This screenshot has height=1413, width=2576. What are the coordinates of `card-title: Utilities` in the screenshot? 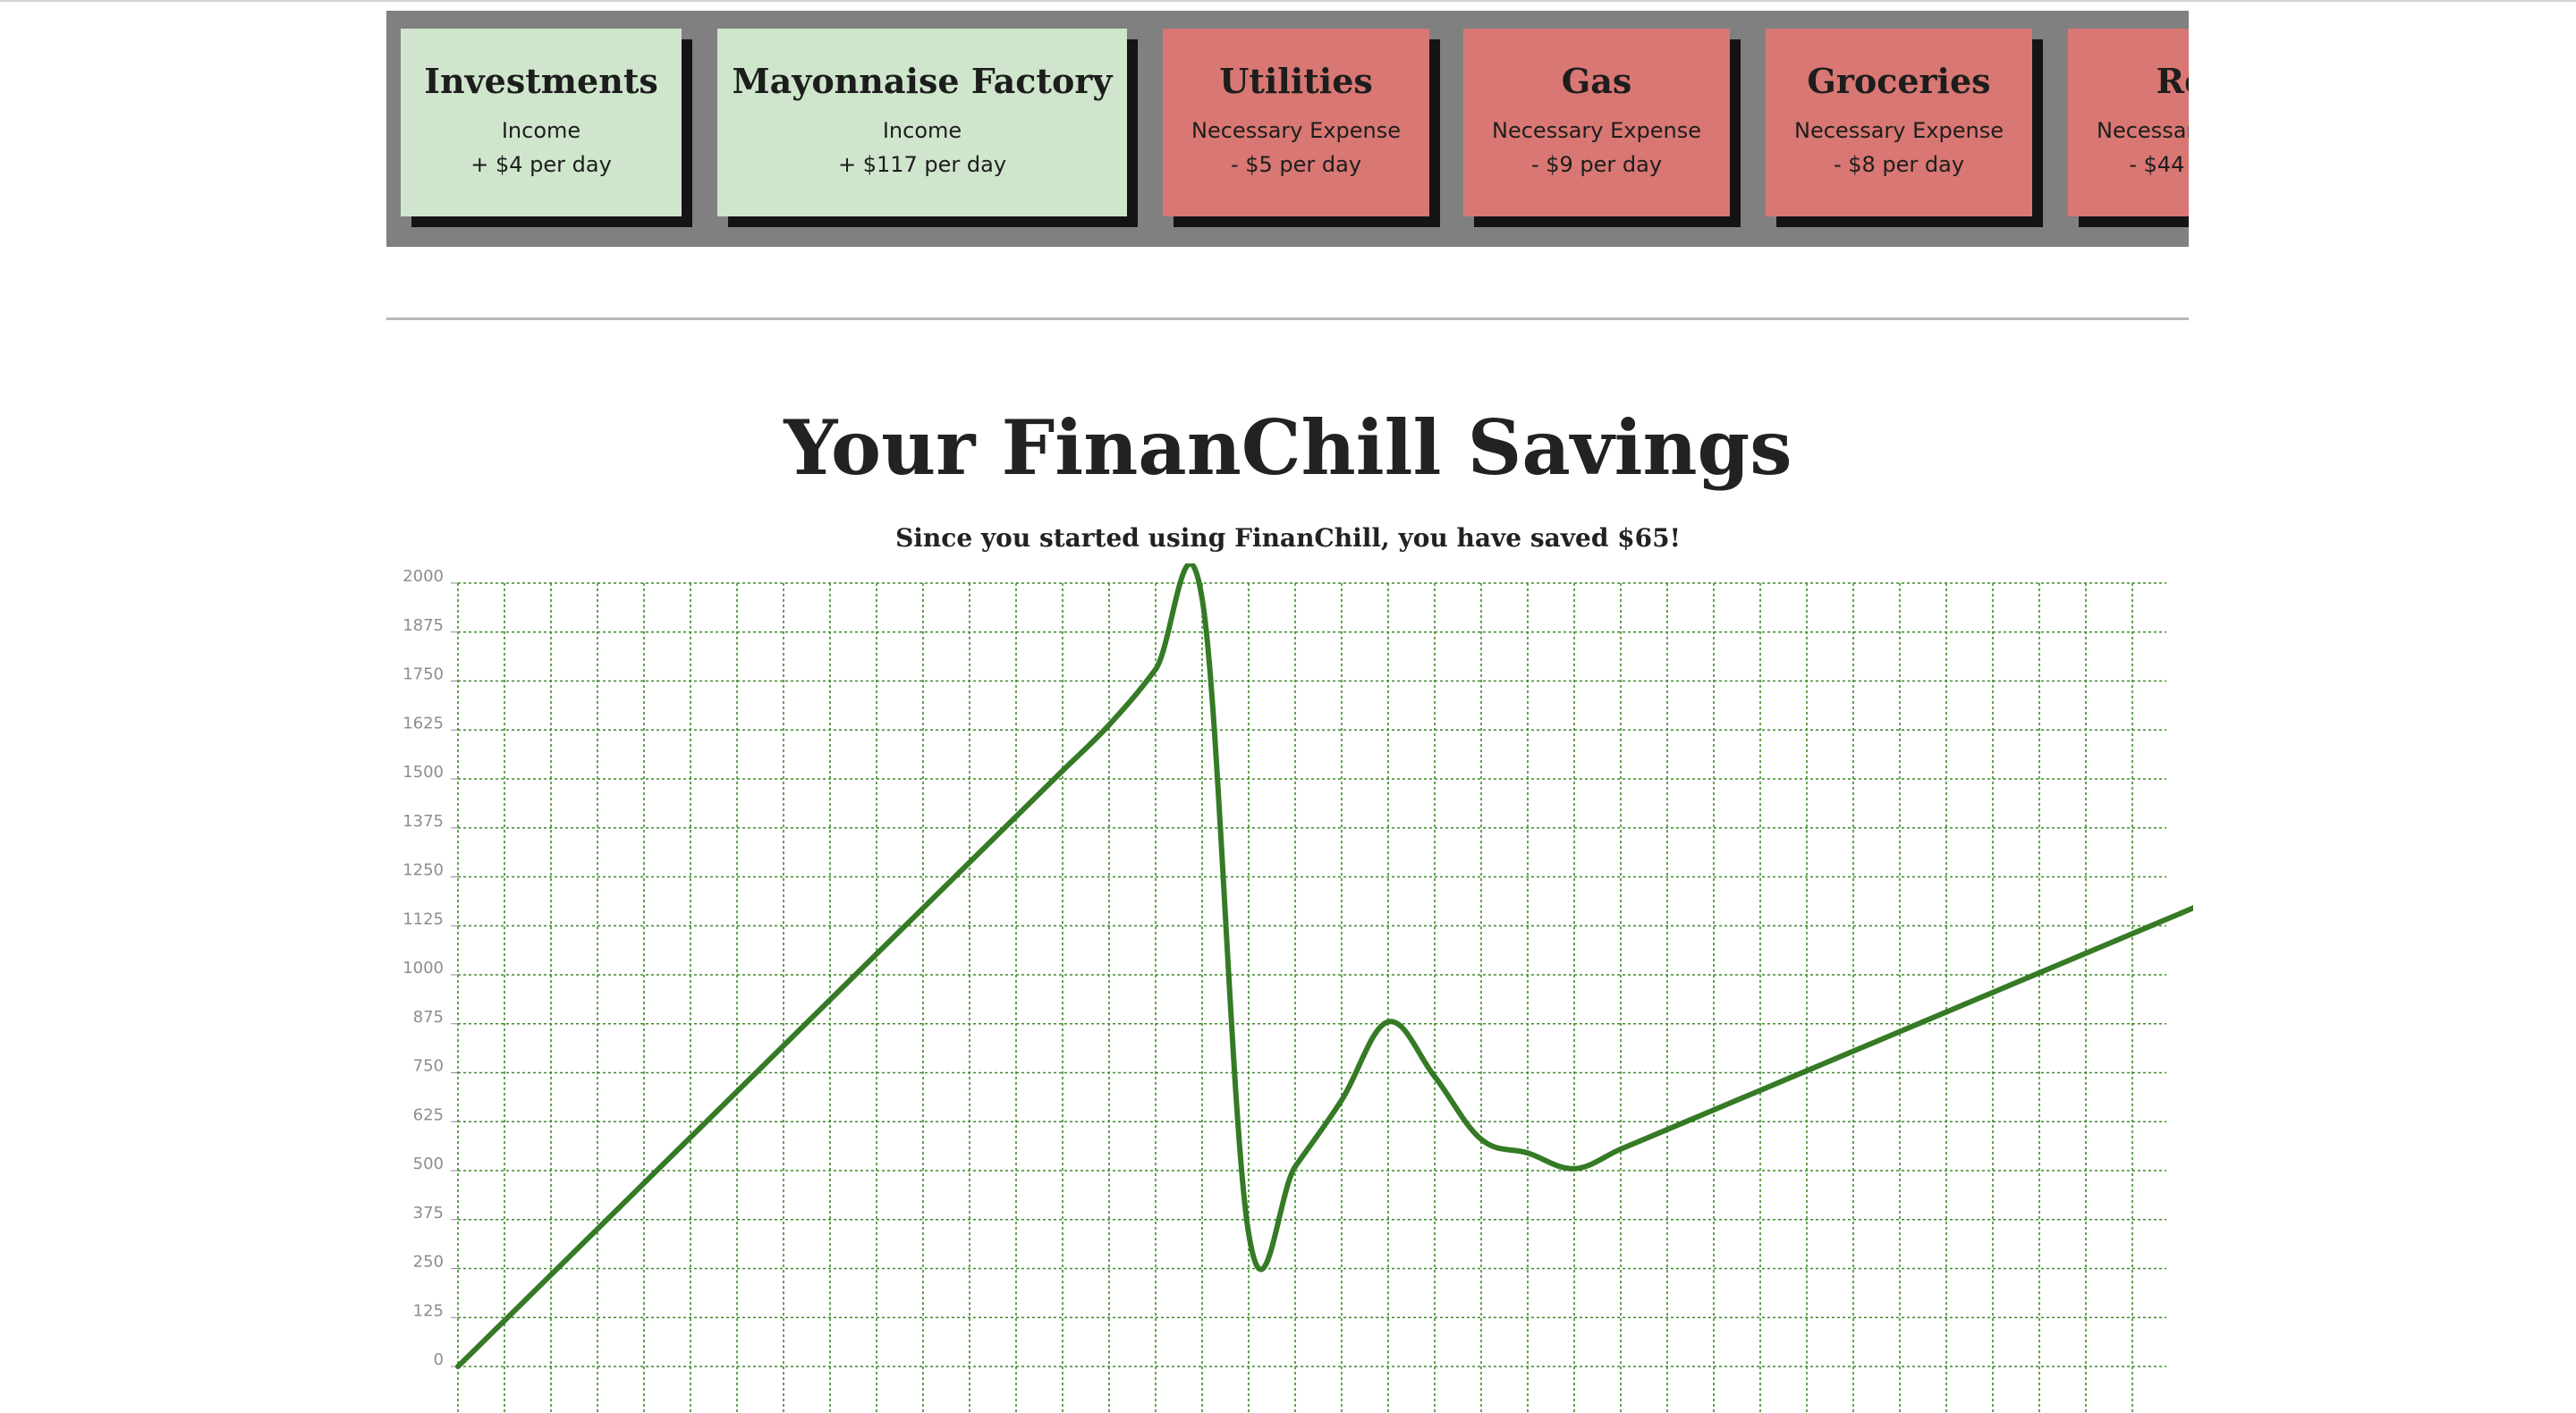 It's located at (1296, 81).